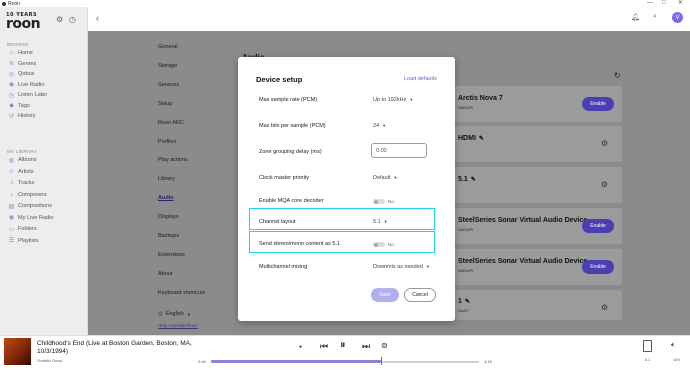  I want to click on radio-icon: ⊚, so click(384, 345).